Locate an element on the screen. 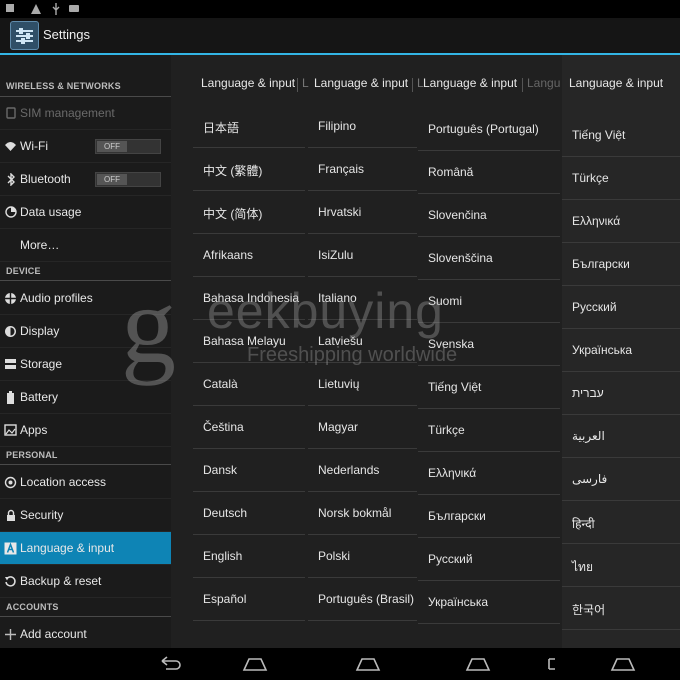 This screenshot has width=680, height=680. back-icon is located at coordinates (171, 664).